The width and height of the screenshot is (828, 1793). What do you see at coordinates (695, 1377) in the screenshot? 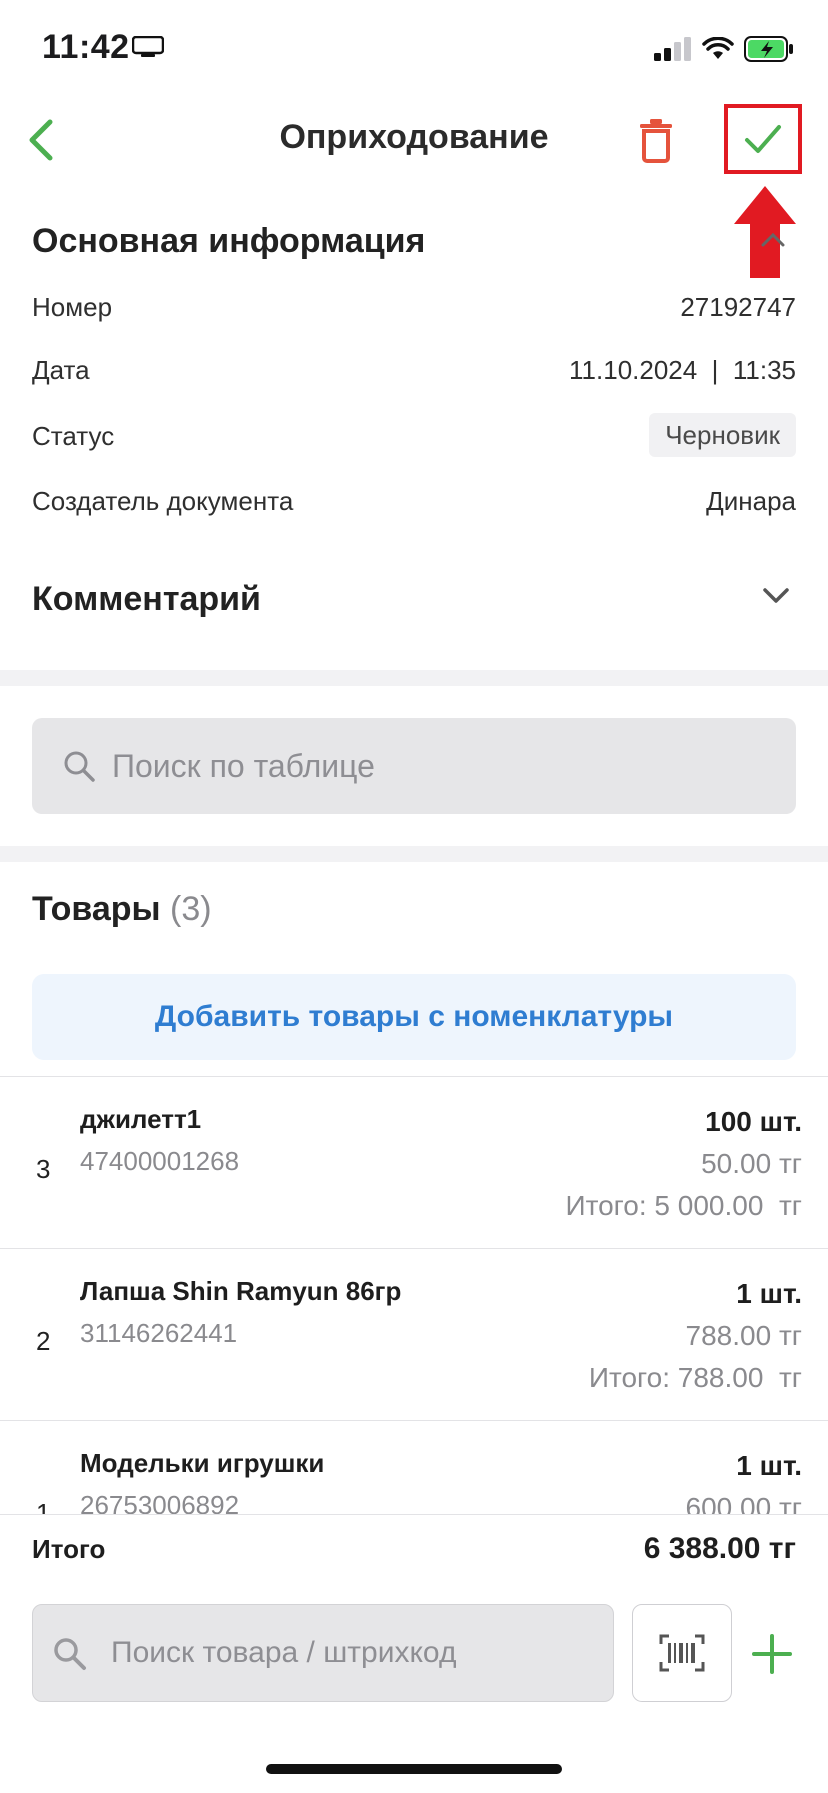
I see `item-total: Итого: 788.00 тг` at bounding box center [695, 1377].